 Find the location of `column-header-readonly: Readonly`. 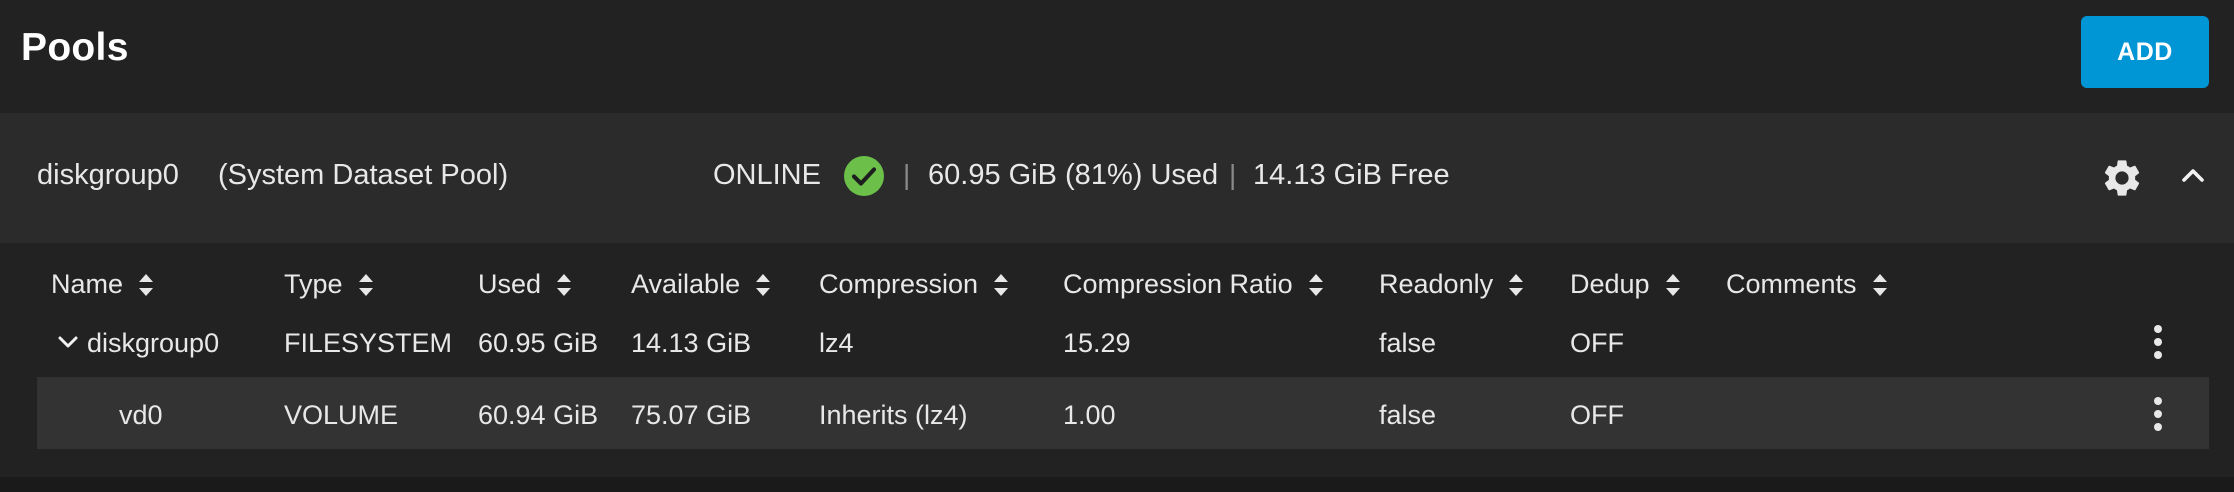

column-header-readonly: Readonly is located at coordinates (1452, 284).